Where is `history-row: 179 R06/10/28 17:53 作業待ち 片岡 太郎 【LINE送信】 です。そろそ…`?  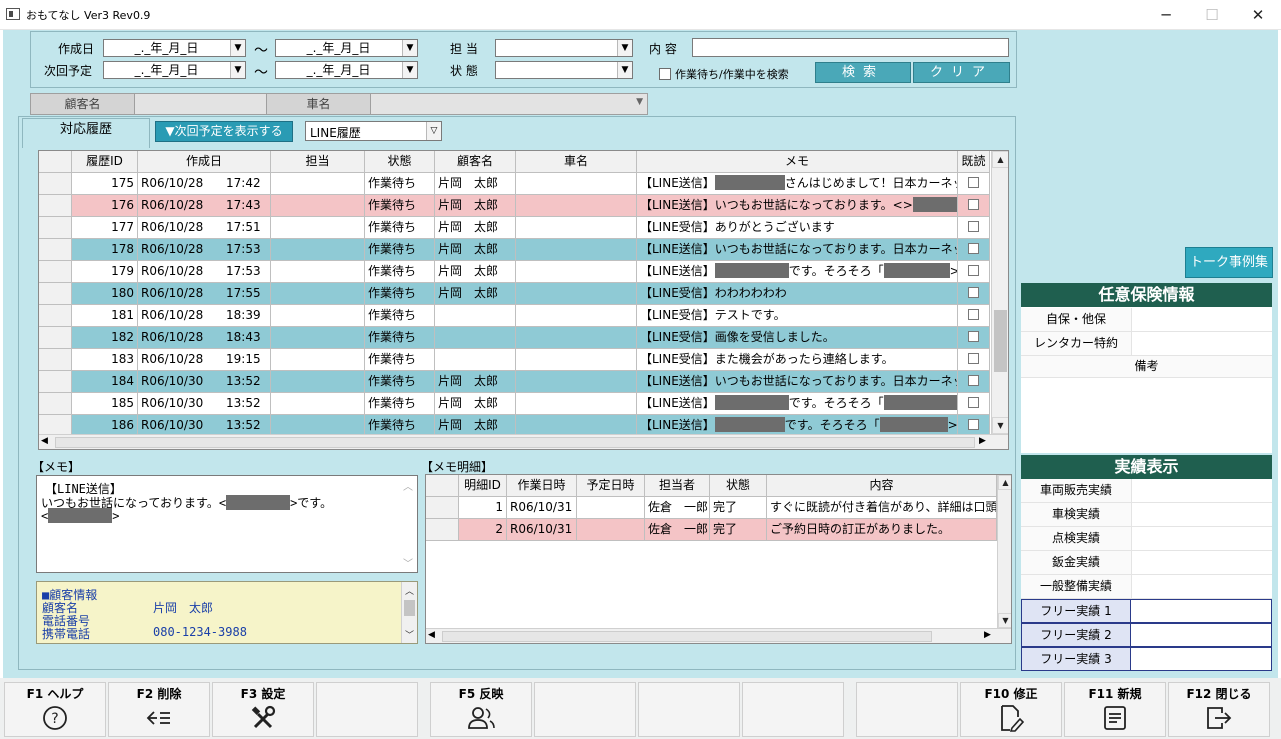
history-row: 179 R06/10/28 17:53 作業待ち 片岡 太郎 【LINE送信】 です。そろそ… is located at coordinates (514, 272).